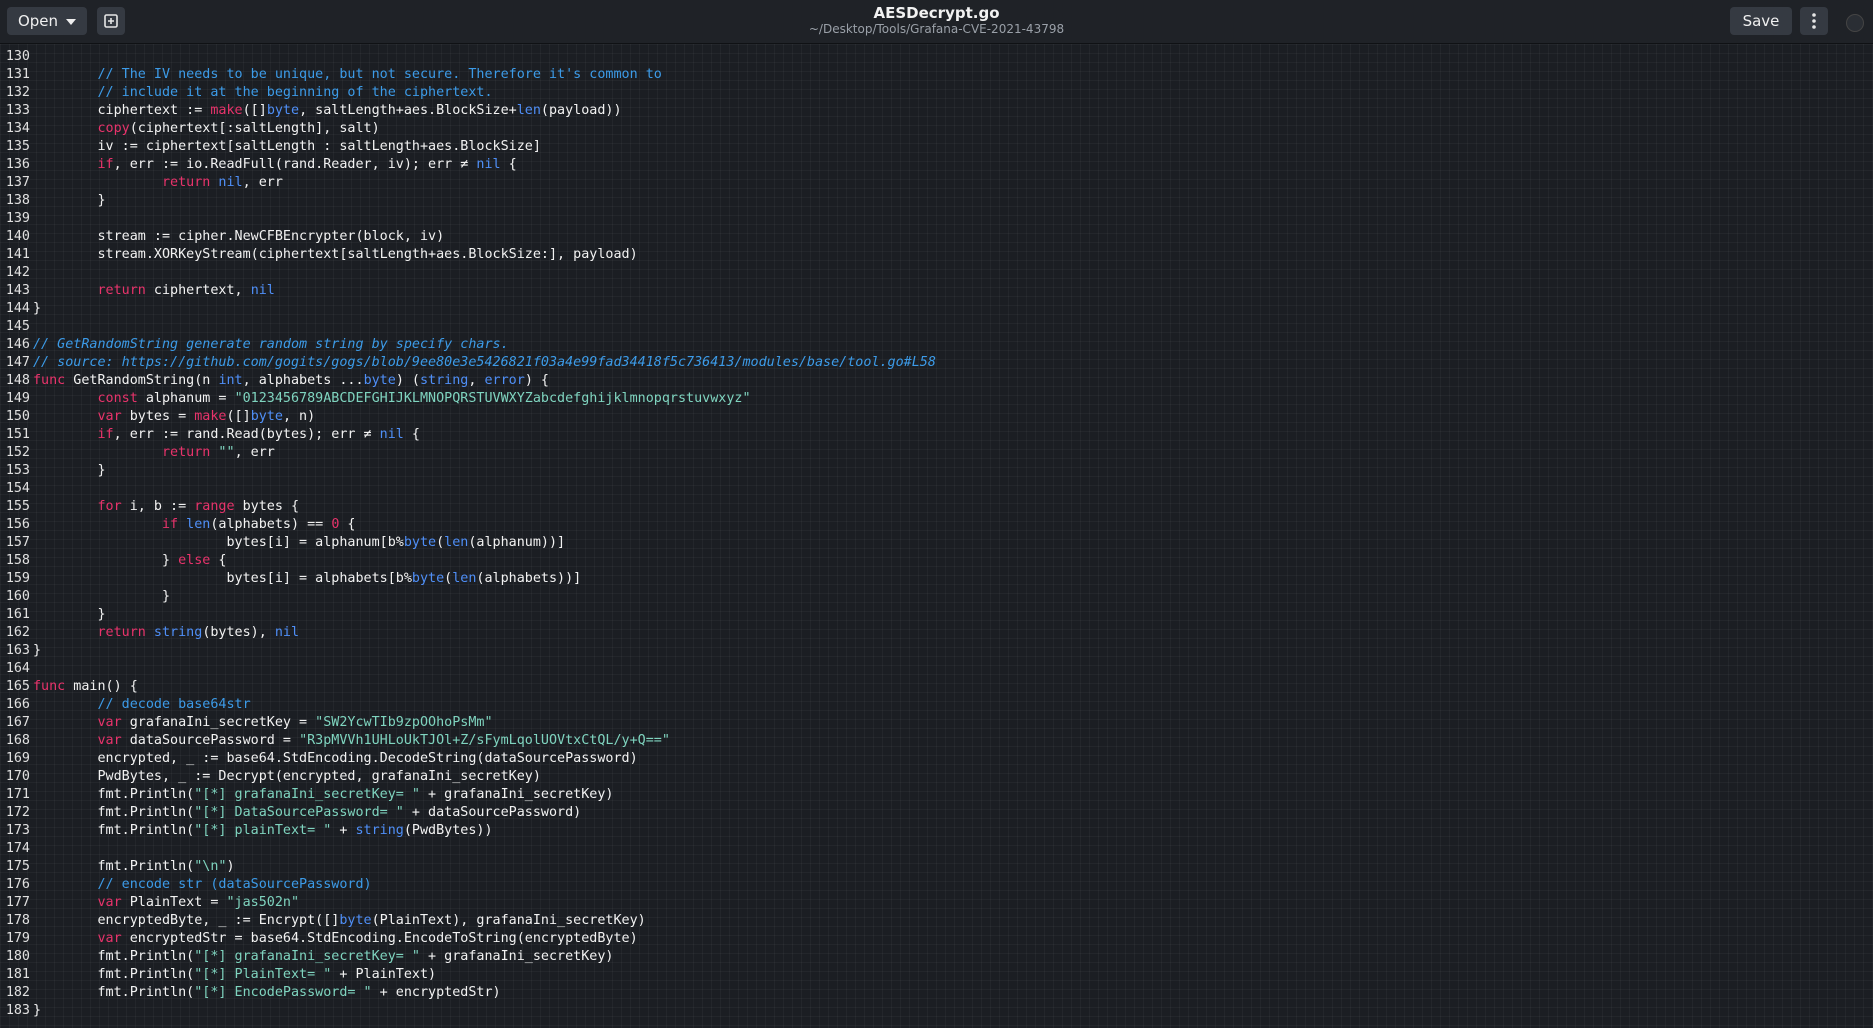 Image resolution: width=1873 pixels, height=1028 pixels. What do you see at coordinates (936, 903) in the screenshot?
I see `code-line: 177 var PlainText = "jas502n"` at bounding box center [936, 903].